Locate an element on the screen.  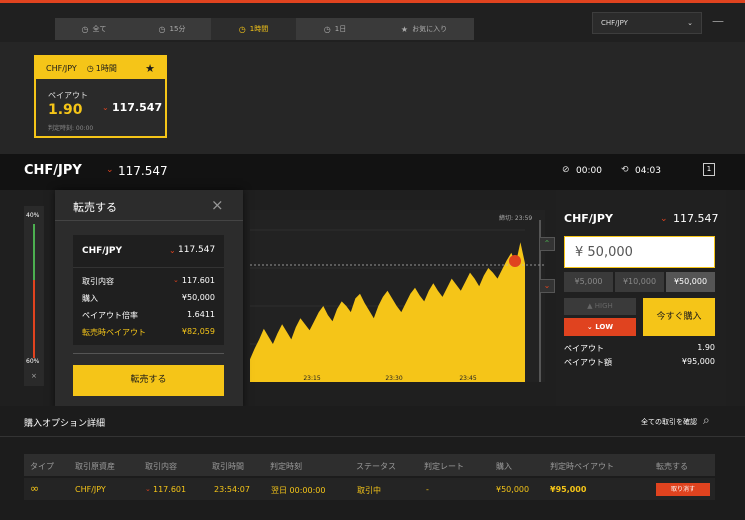
preset-10000-button: ¥10,000 is located at coordinates (639, 282).